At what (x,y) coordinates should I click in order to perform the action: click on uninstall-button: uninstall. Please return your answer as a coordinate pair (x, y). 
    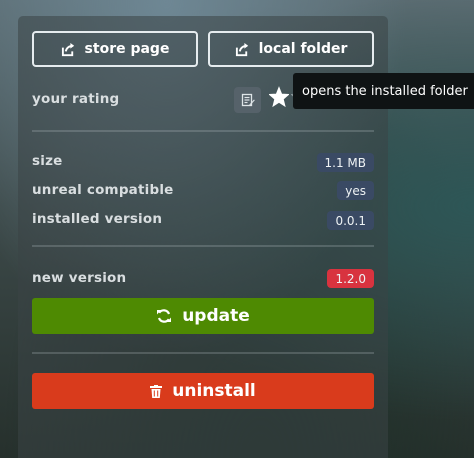
    Looking at the image, I should click on (203, 391).